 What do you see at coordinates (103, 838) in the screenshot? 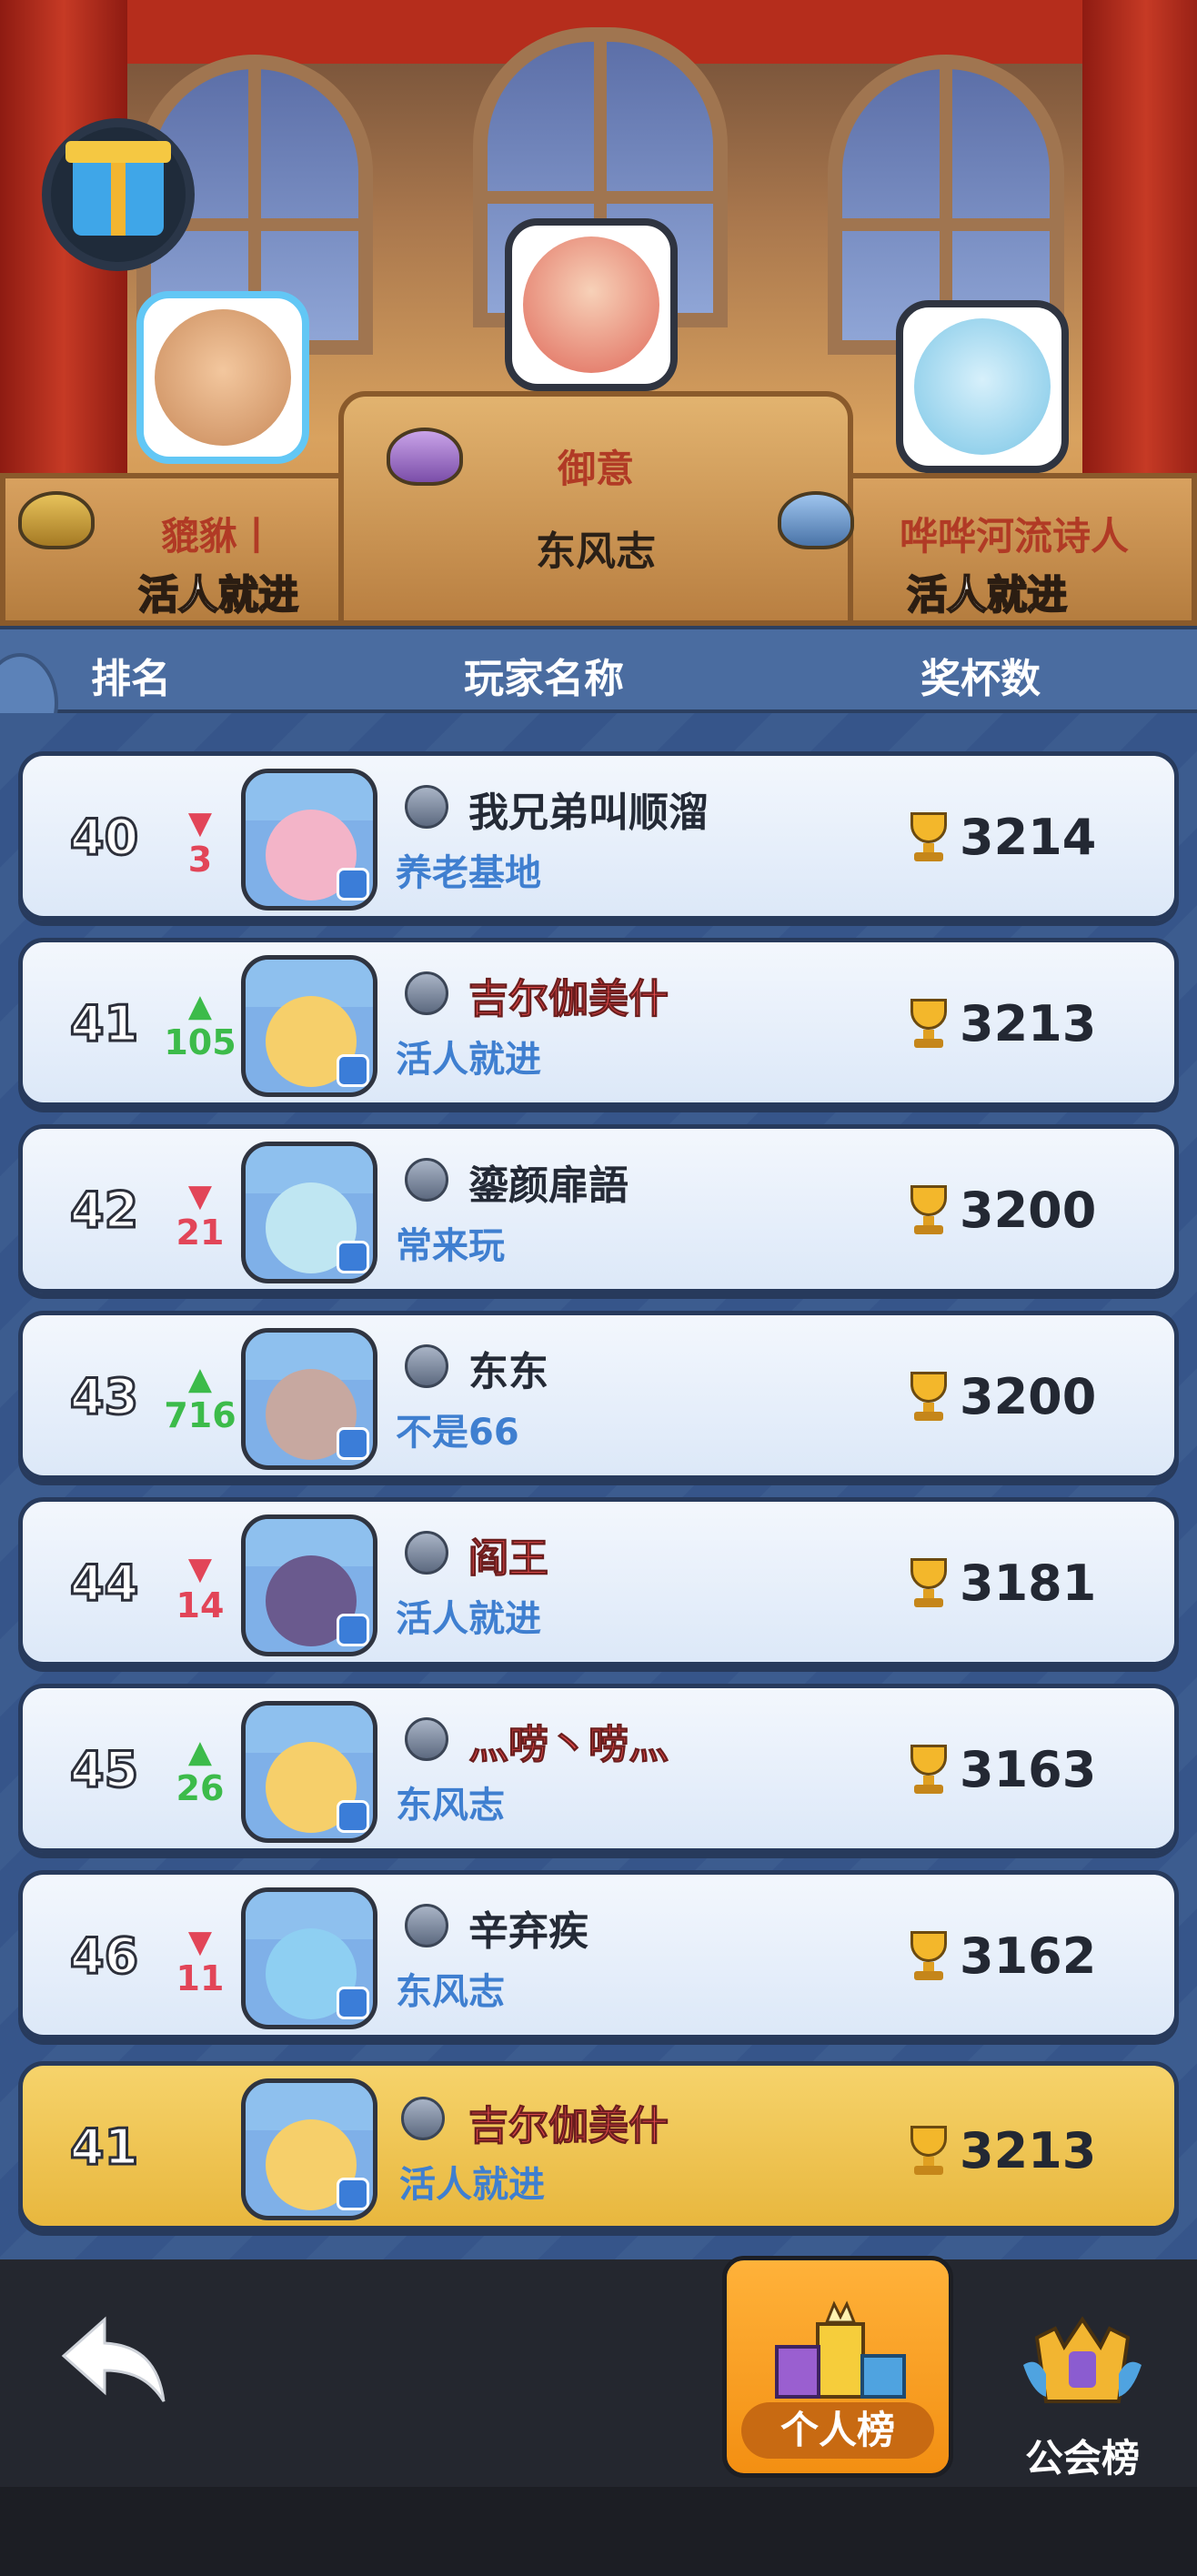
I see `rank-number: 40` at bounding box center [103, 838].